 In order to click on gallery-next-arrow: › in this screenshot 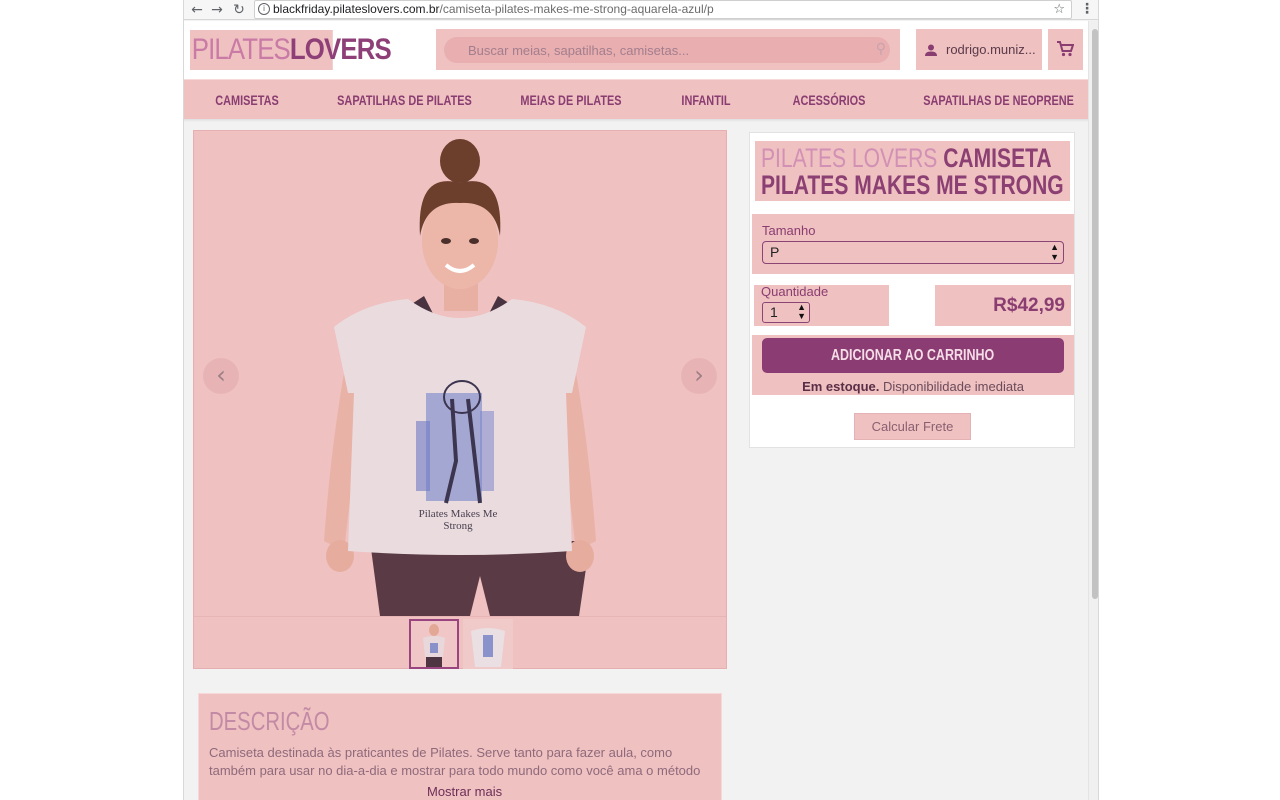, I will do `click(699, 376)`.